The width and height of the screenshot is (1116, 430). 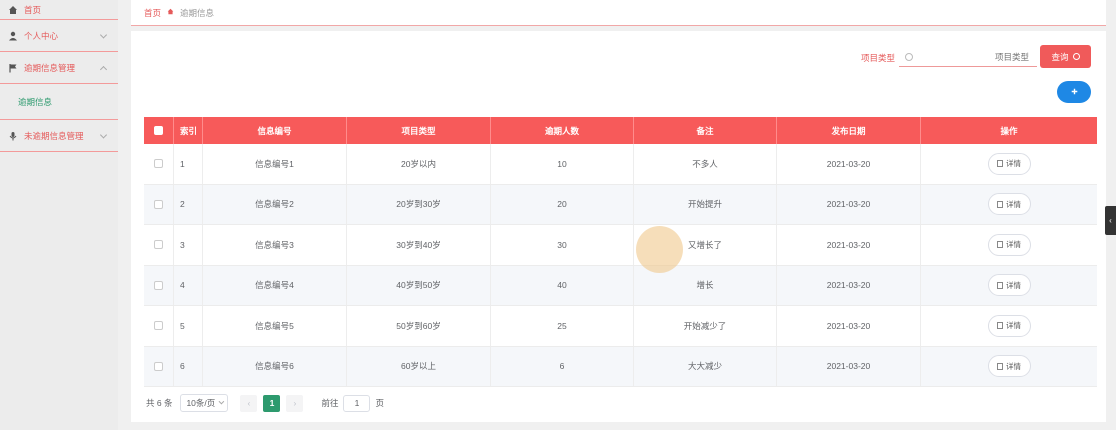 I want to click on sidebar-item-not-overdue-management: 未逾期信息管理, so click(x=59, y=136).